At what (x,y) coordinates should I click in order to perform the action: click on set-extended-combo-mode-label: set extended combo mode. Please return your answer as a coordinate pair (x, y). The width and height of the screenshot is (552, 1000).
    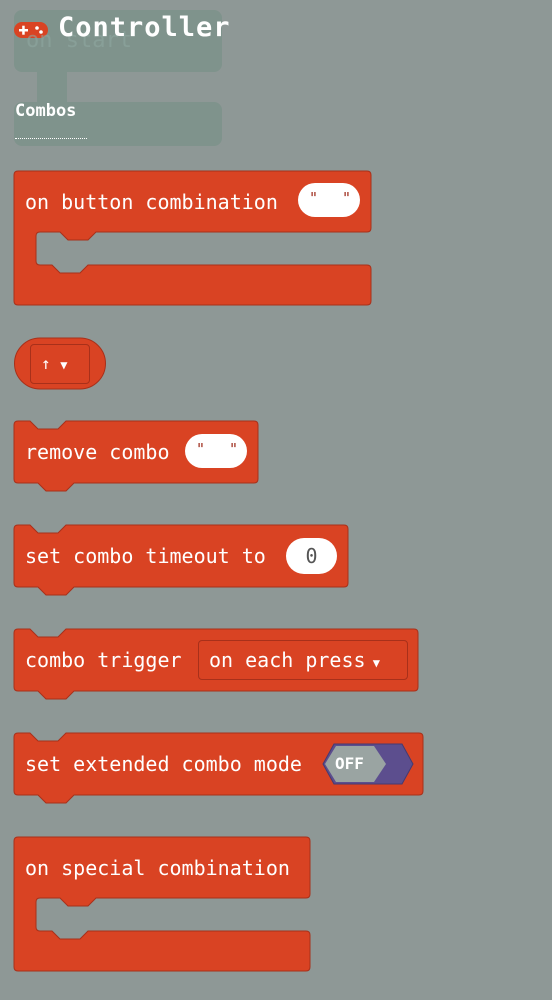
    Looking at the image, I should click on (163, 764).